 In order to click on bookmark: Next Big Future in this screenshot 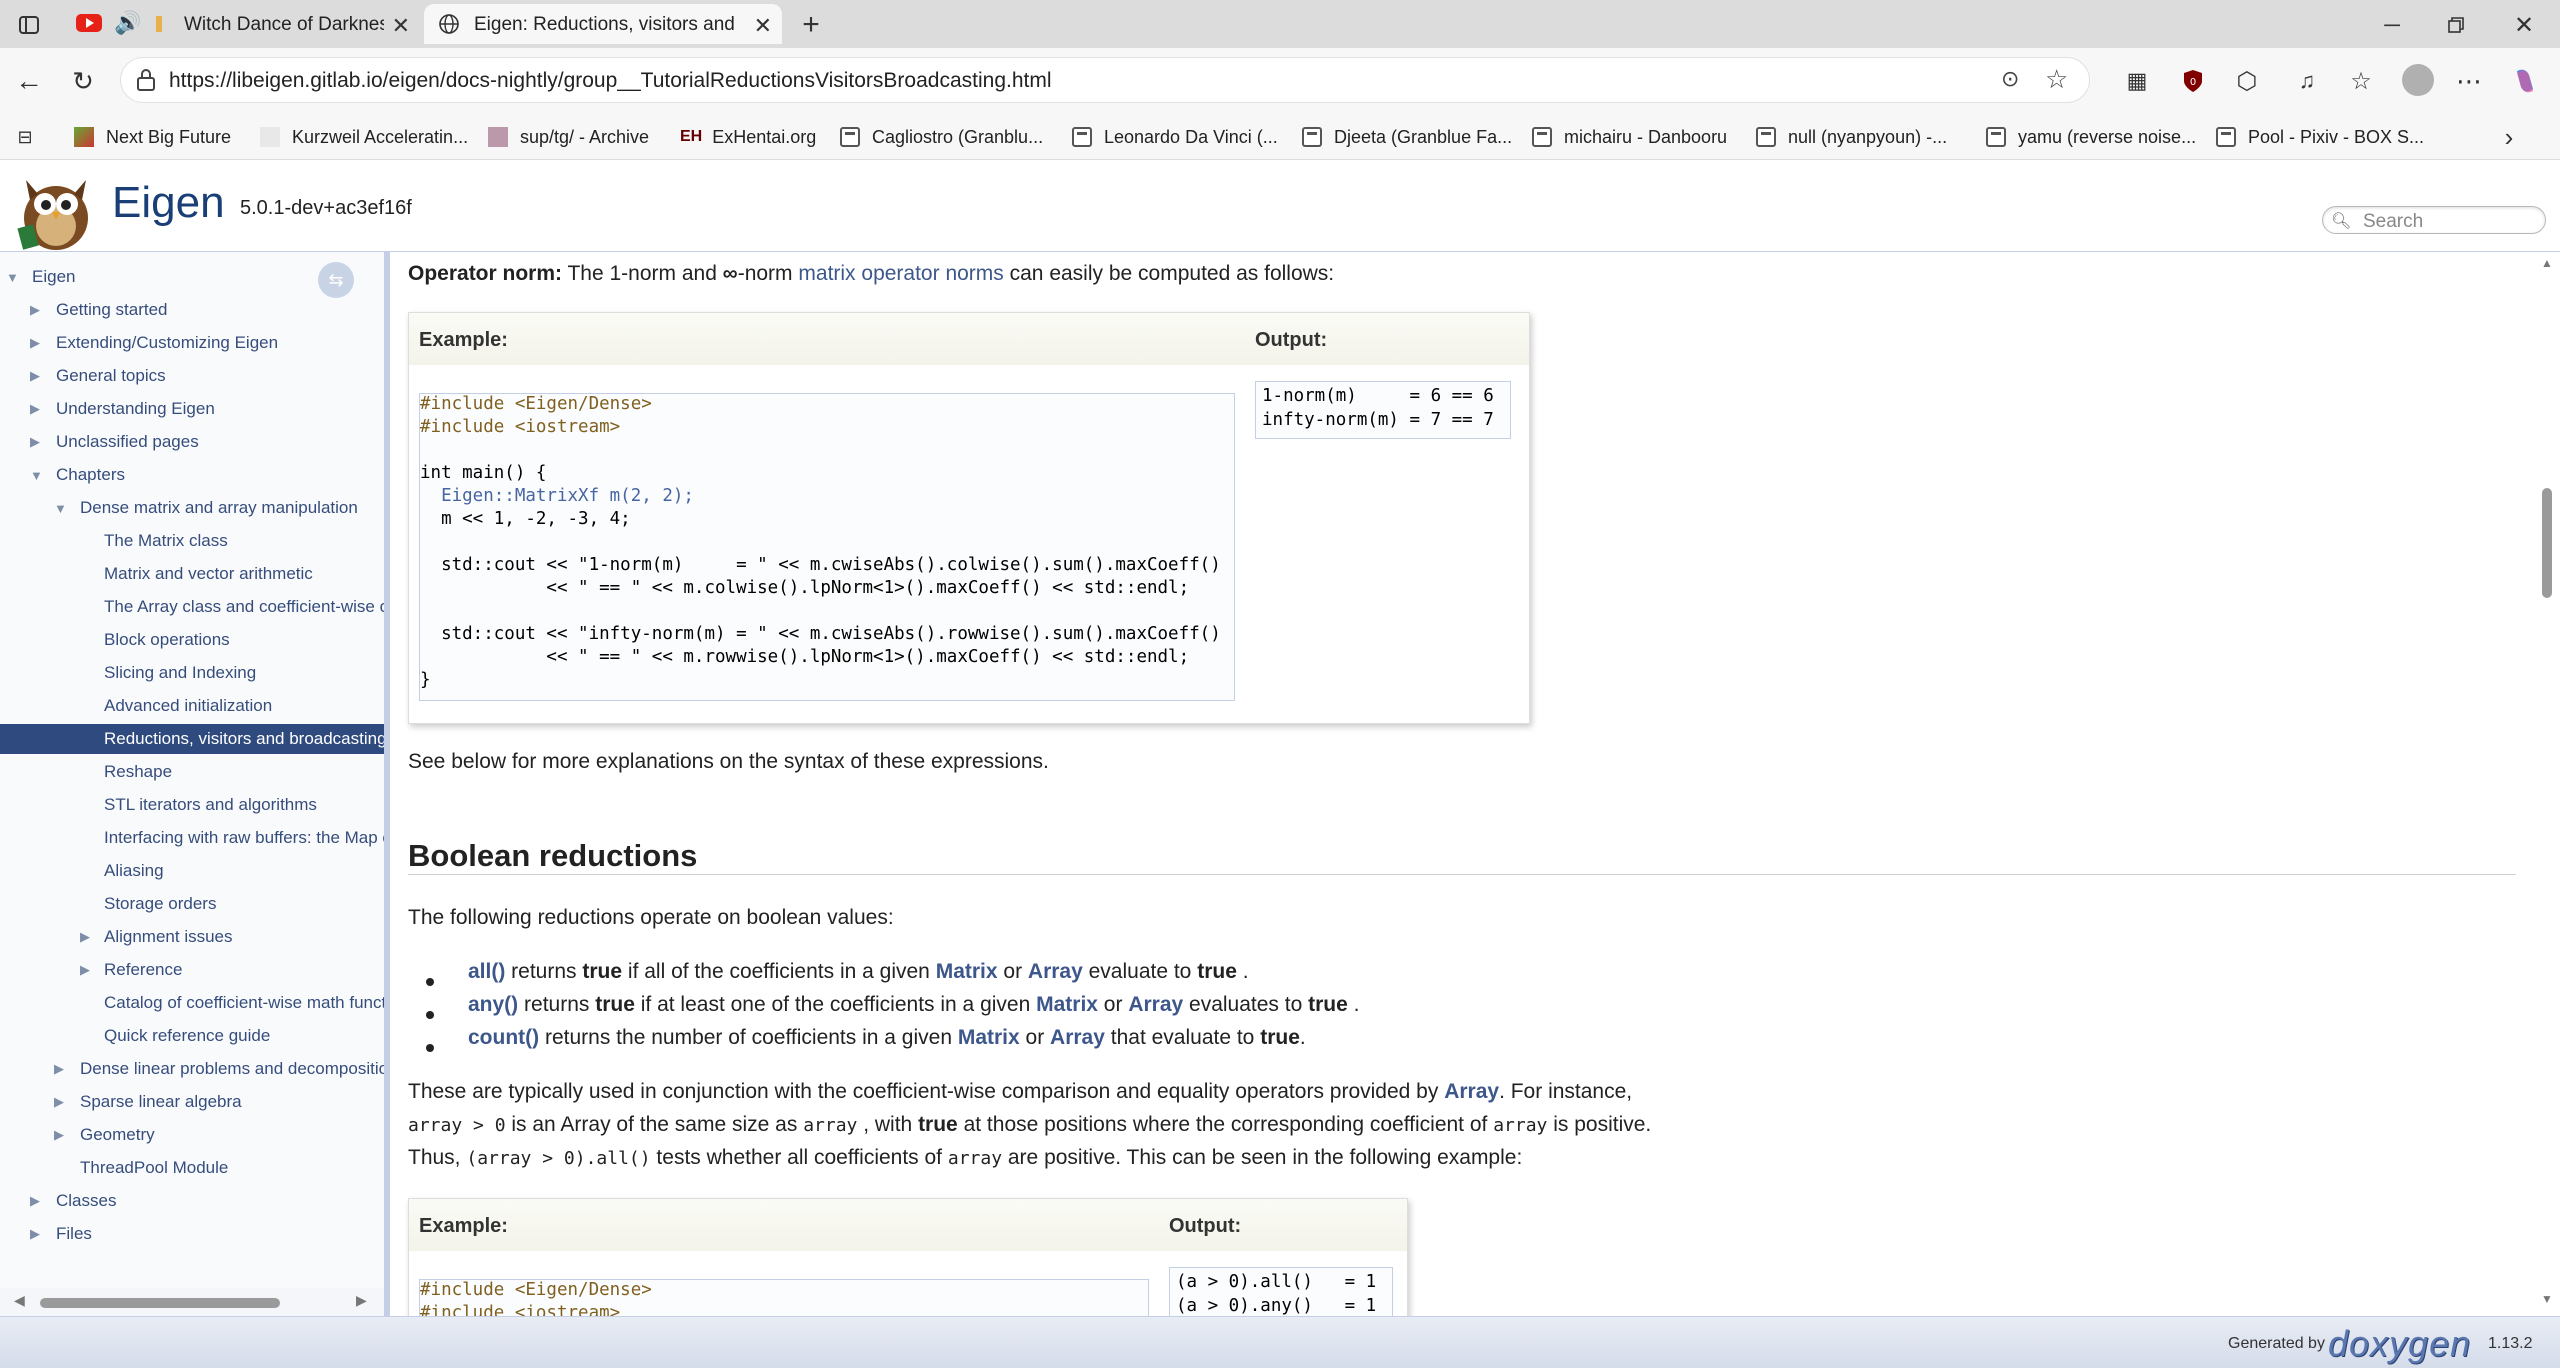, I will do `click(152, 137)`.